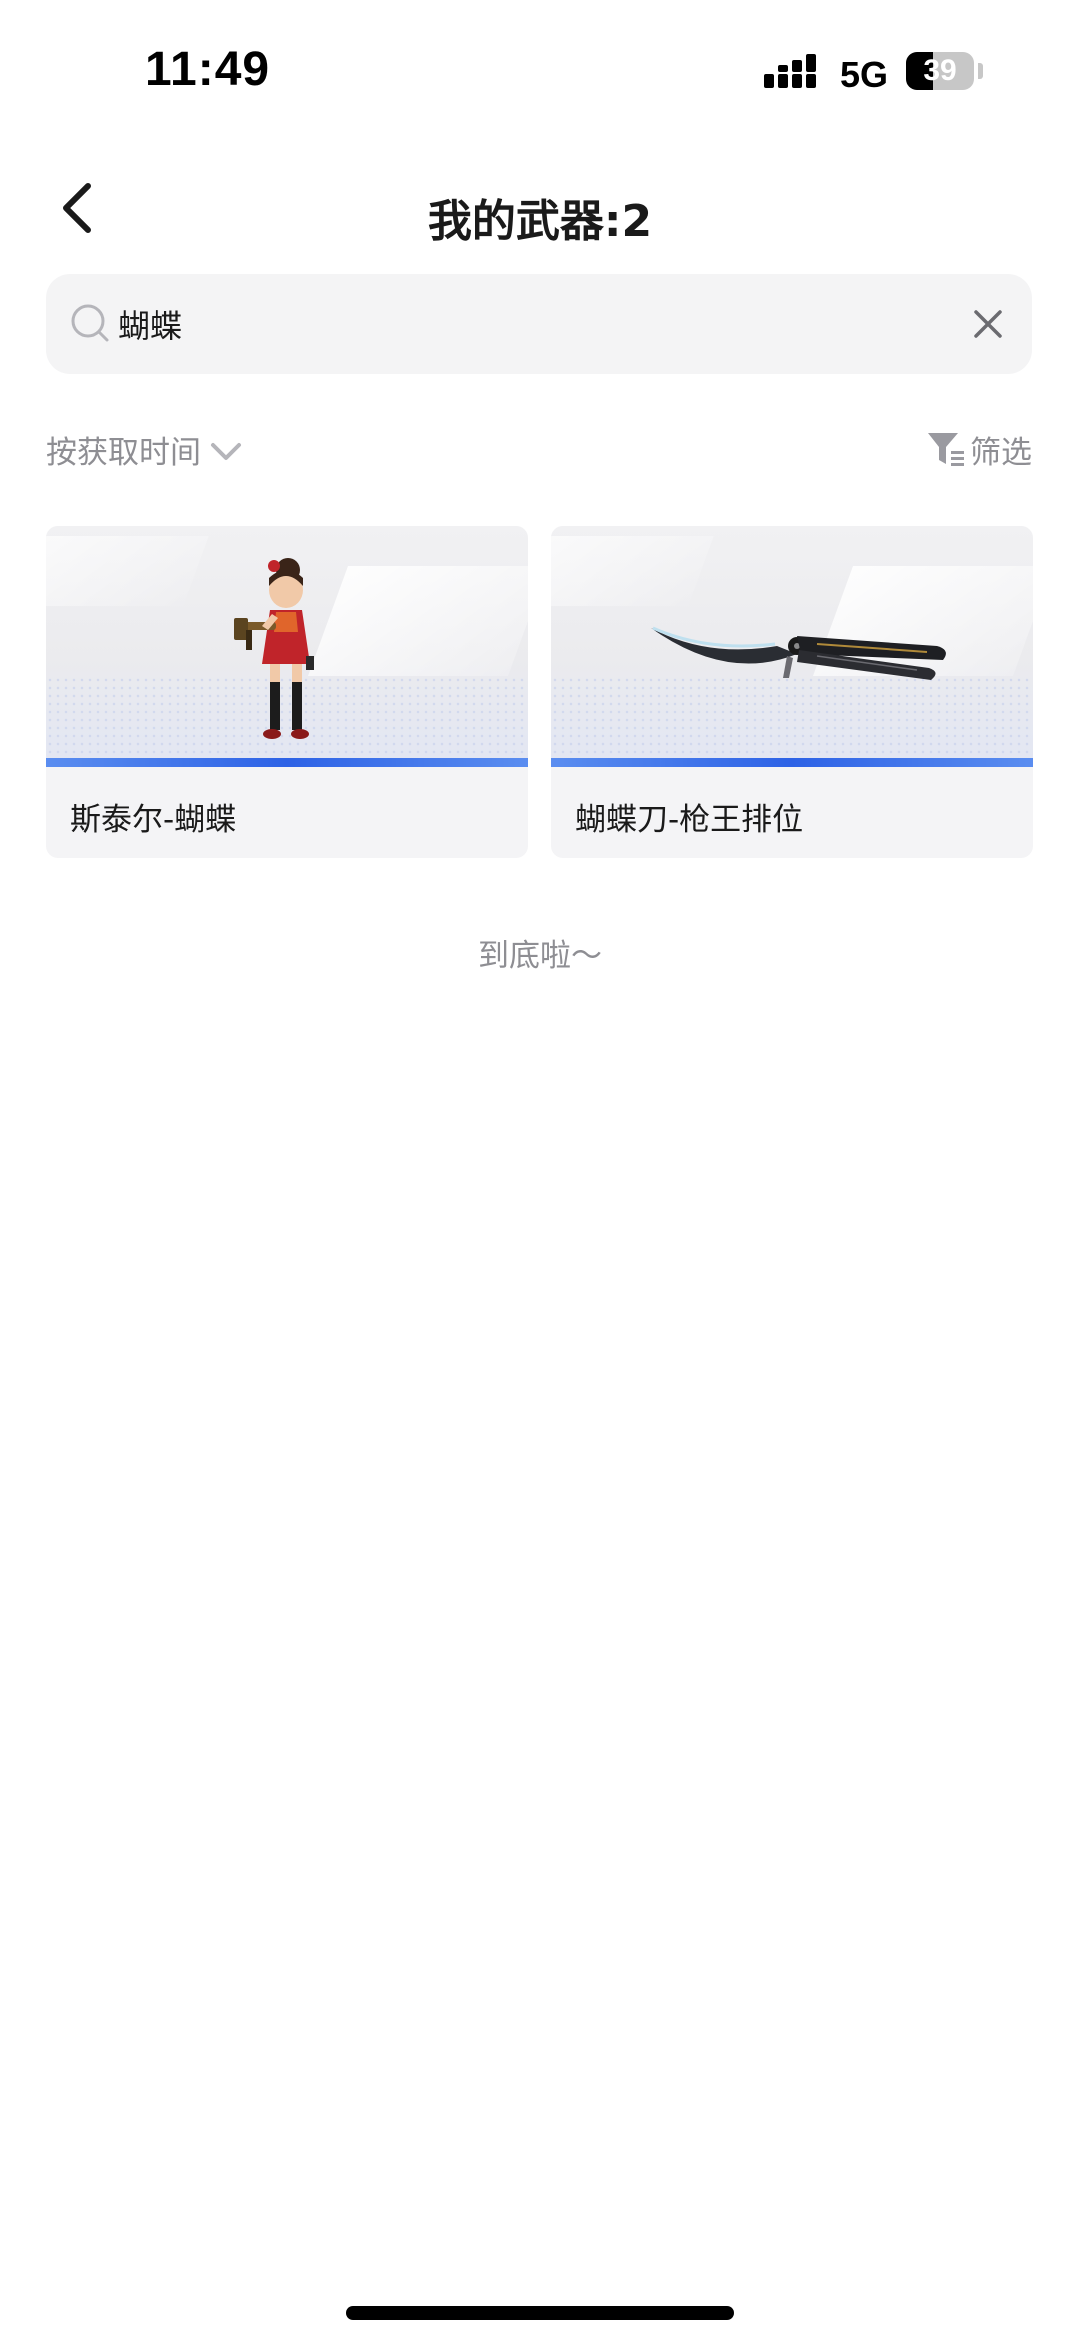  I want to click on sort-label: 按获取时间, so click(123, 452).